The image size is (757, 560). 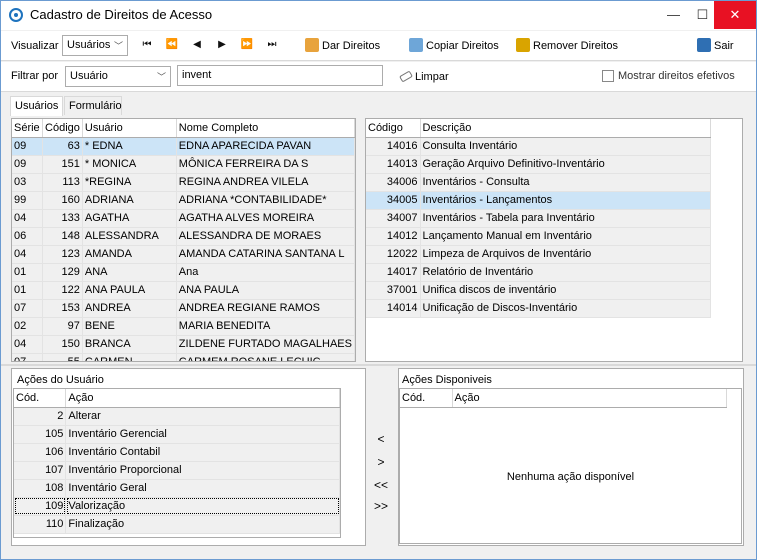 I want to click on action-row: 108 Inventário Geral, so click(x=177, y=488).